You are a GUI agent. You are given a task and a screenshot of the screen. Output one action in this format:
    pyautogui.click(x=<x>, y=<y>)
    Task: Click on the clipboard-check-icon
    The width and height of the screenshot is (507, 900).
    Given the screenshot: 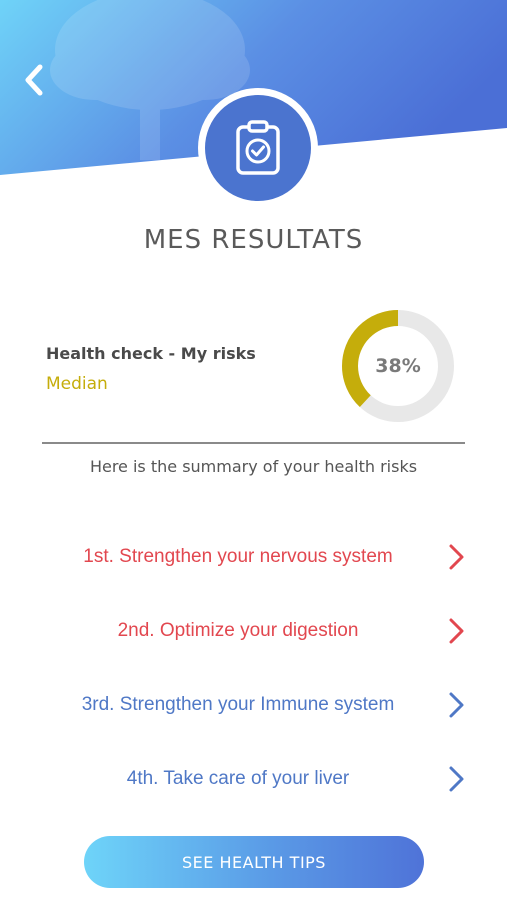 What is the action you would take?
    pyautogui.click(x=258, y=147)
    